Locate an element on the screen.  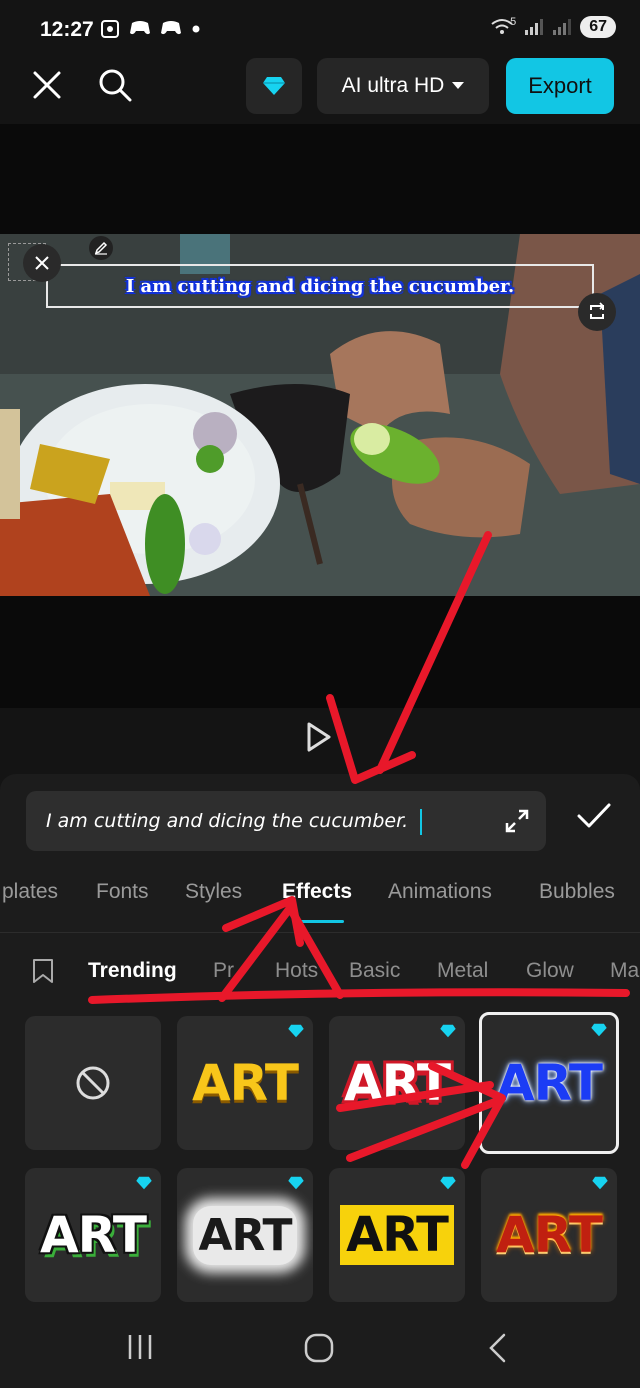
effect-tile-none is located at coordinates (93, 1083).